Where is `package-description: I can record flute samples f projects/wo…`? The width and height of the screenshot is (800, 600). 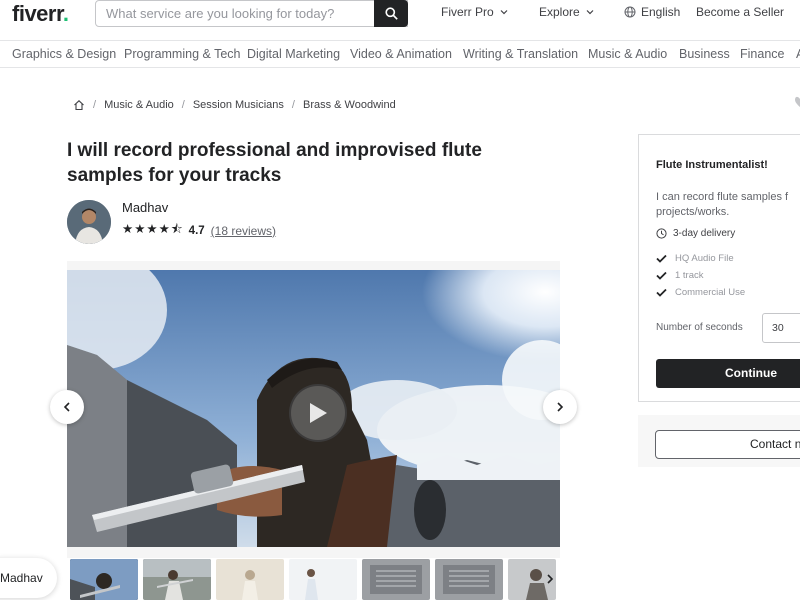 package-description: I can record flute samples f projects/wo… is located at coordinates (722, 204).